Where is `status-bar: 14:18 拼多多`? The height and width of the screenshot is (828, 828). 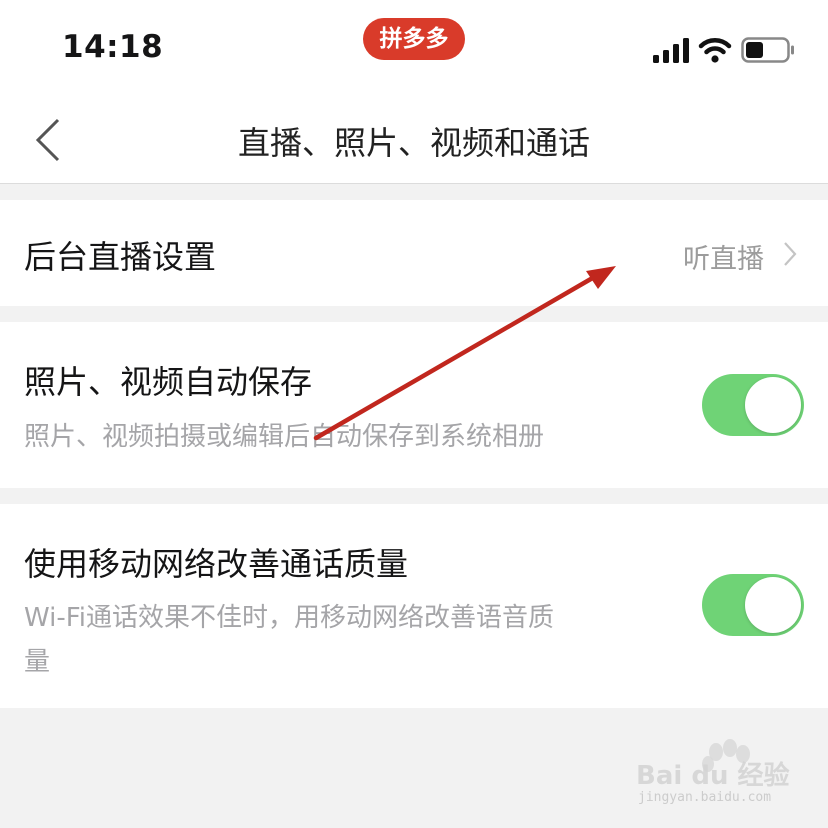
status-bar: 14:18 拼多多 is located at coordinates (414, 48).